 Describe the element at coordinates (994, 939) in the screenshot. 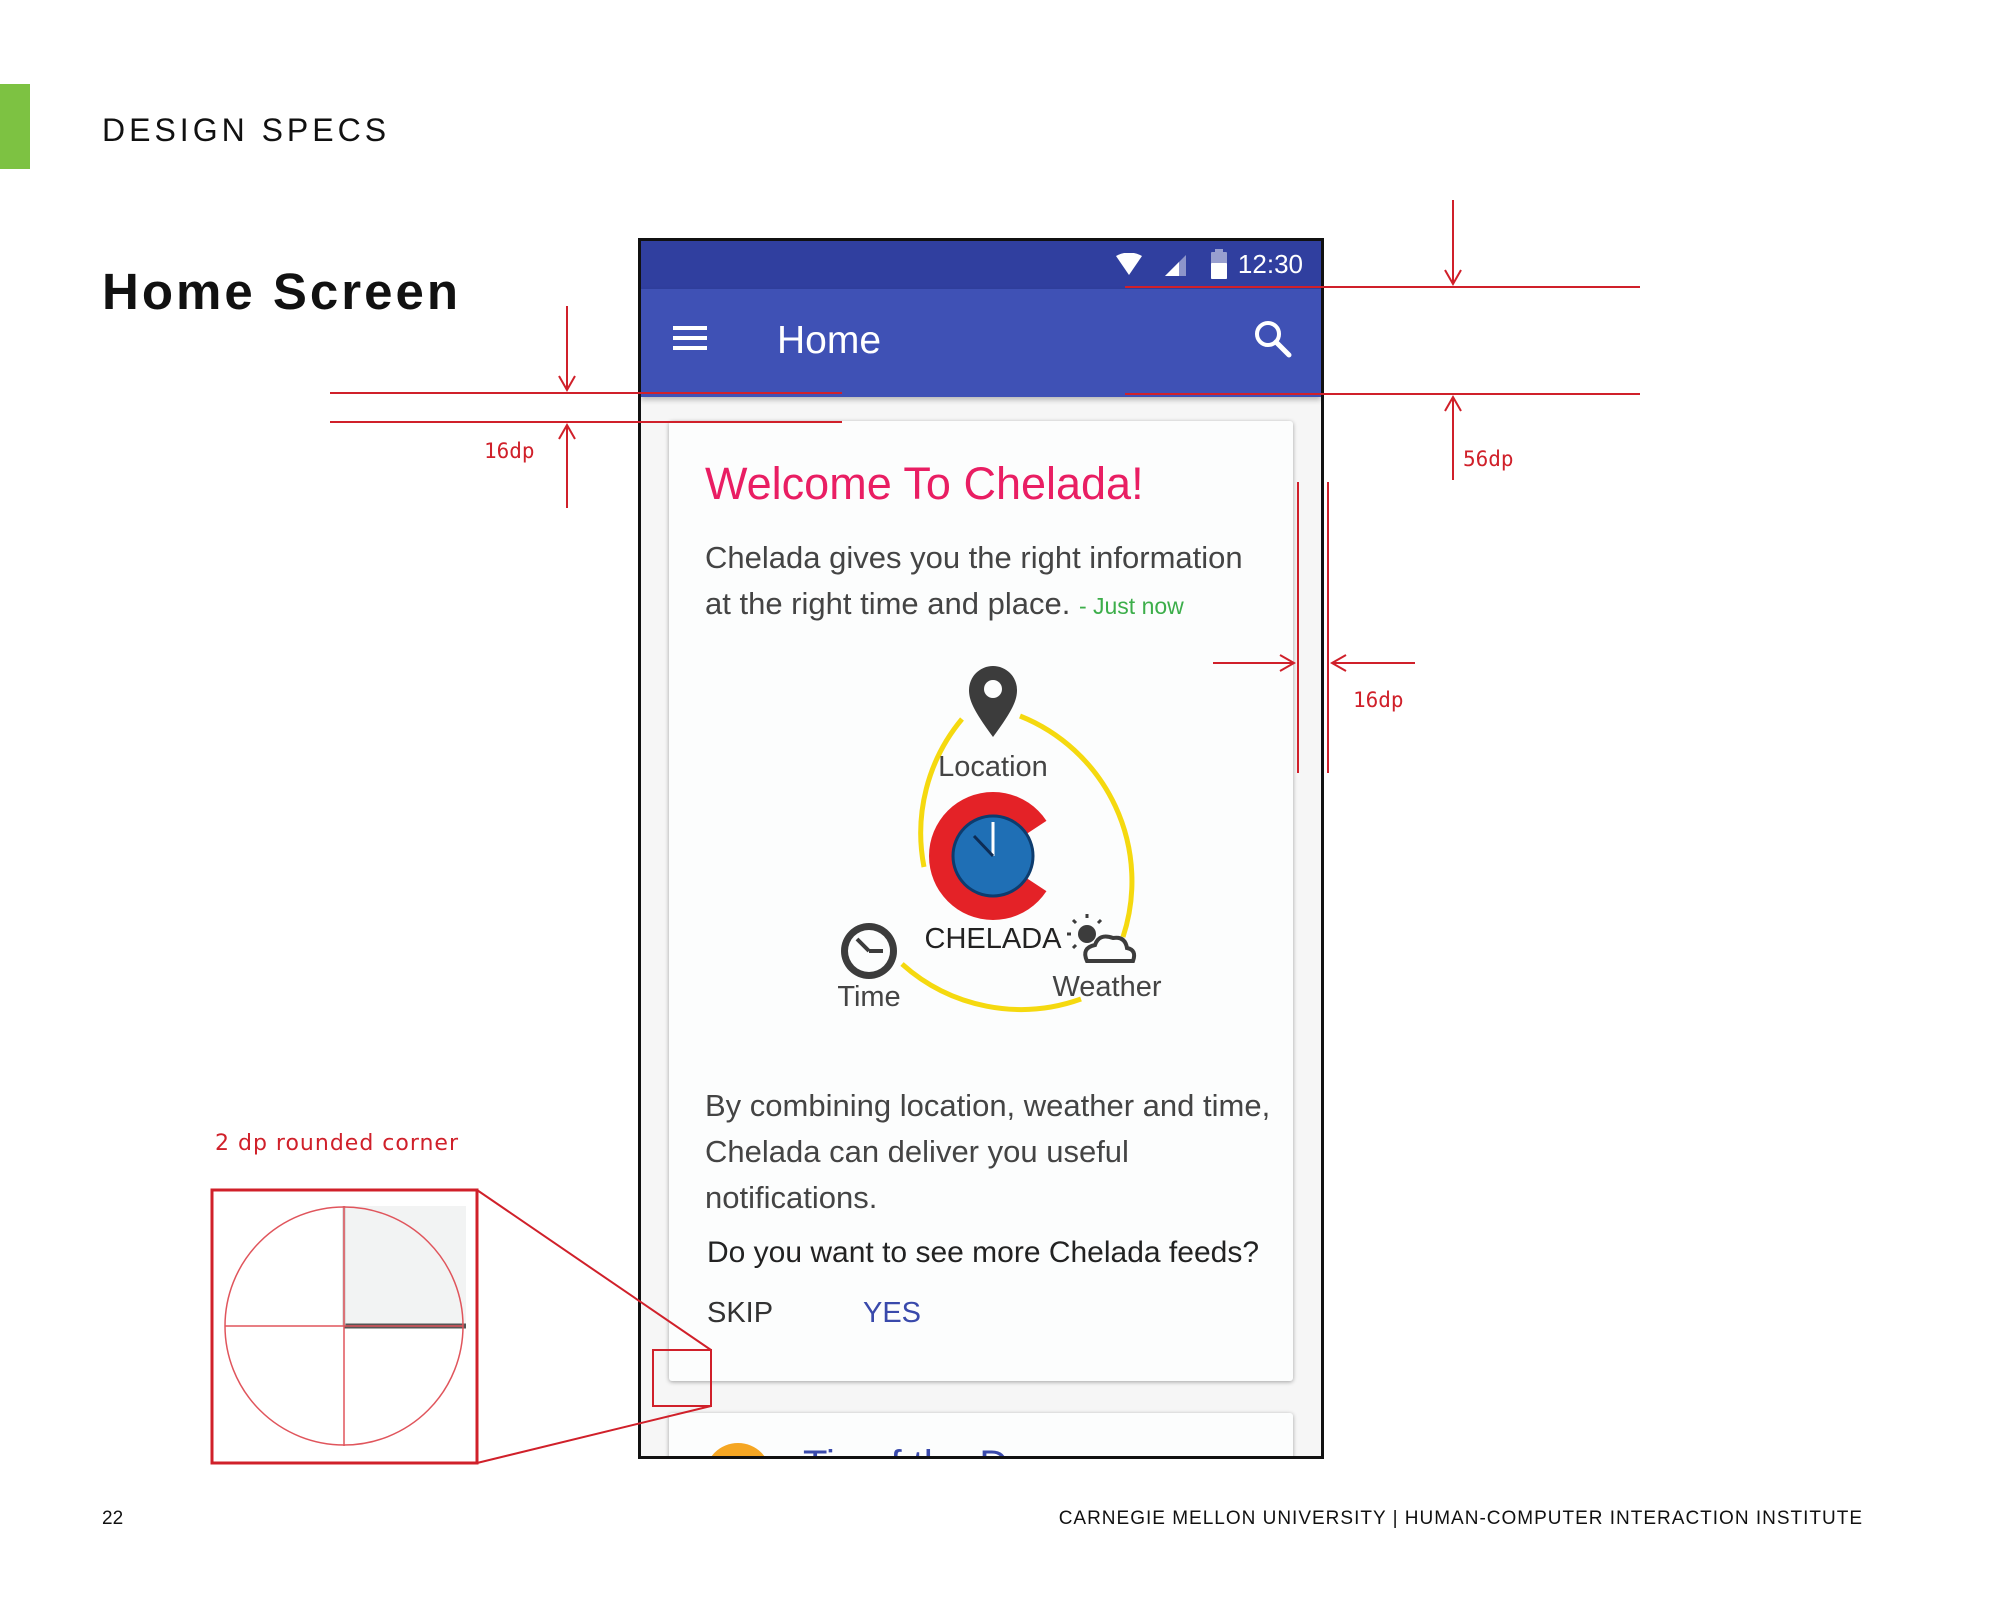

I see `logo-text: CHELADA` at that location.